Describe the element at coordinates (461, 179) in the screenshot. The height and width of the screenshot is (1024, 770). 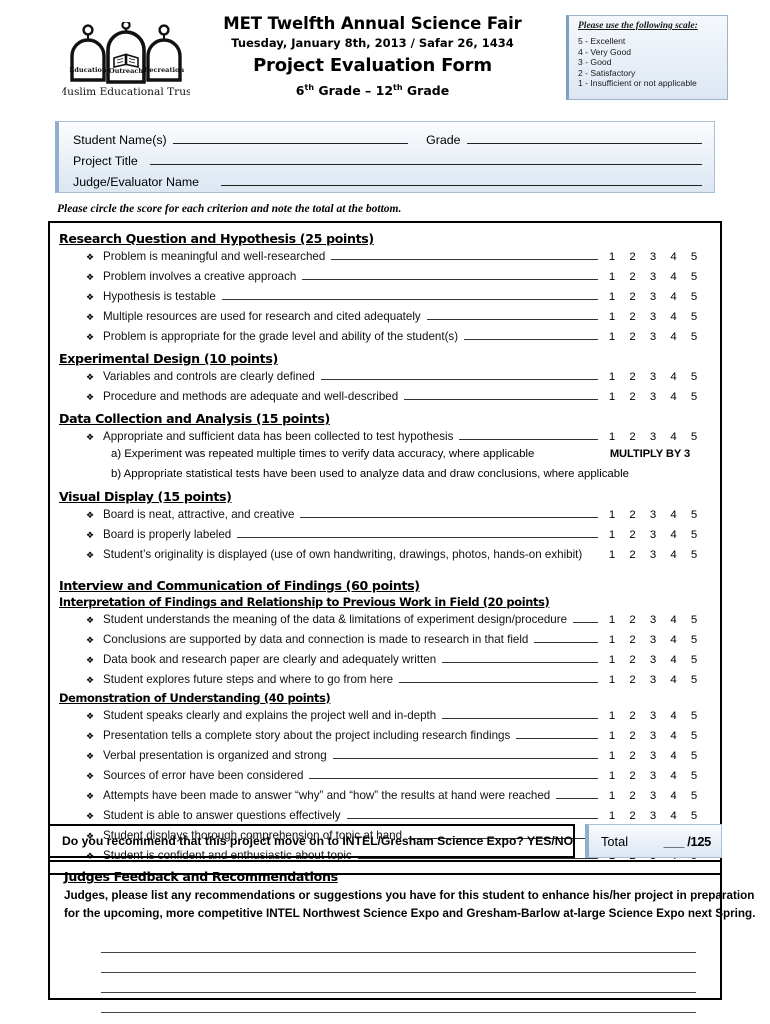
I see `judge-name-input` at that location.